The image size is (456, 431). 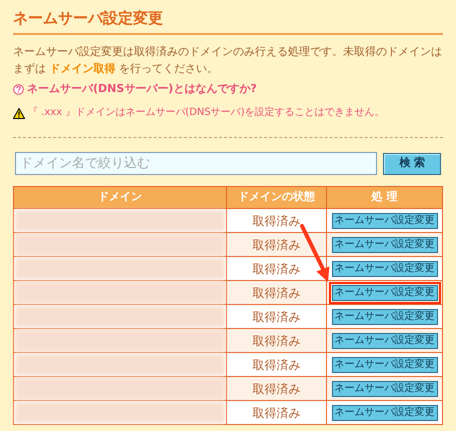 I want to click on column-header: ドメイン, so click(x=120, y=197).